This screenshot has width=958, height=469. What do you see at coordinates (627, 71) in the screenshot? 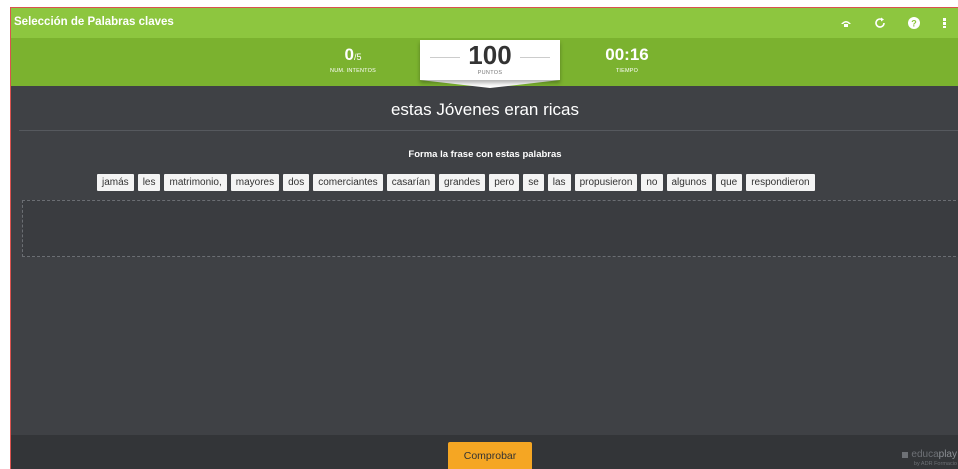
I see `time-label: TIEMPO` at bounding box center [627, 71].